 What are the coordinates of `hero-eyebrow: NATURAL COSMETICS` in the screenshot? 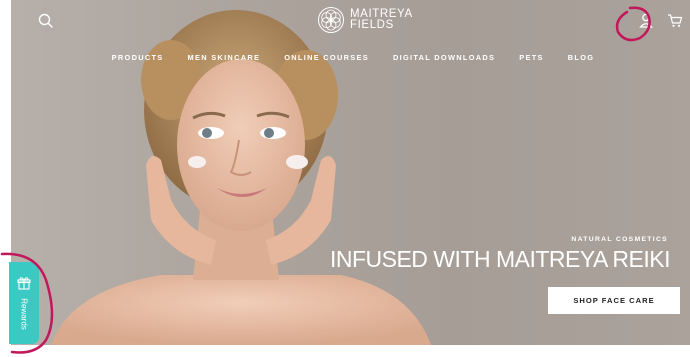 It's located at (619, 239).